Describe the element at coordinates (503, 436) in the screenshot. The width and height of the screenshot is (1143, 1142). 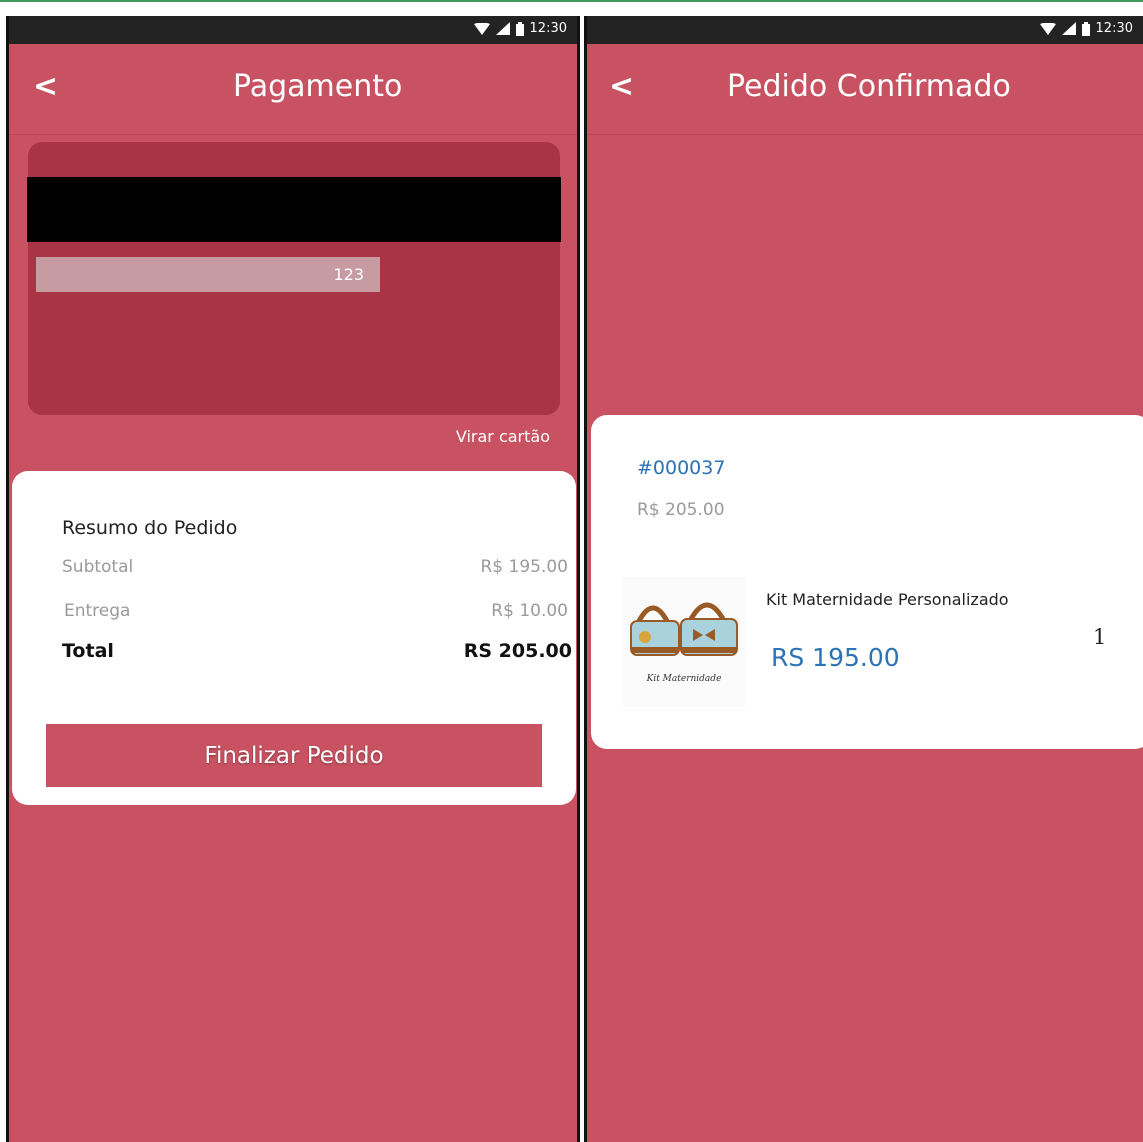
I see `flip-card-link: Virar cartão` at that location.